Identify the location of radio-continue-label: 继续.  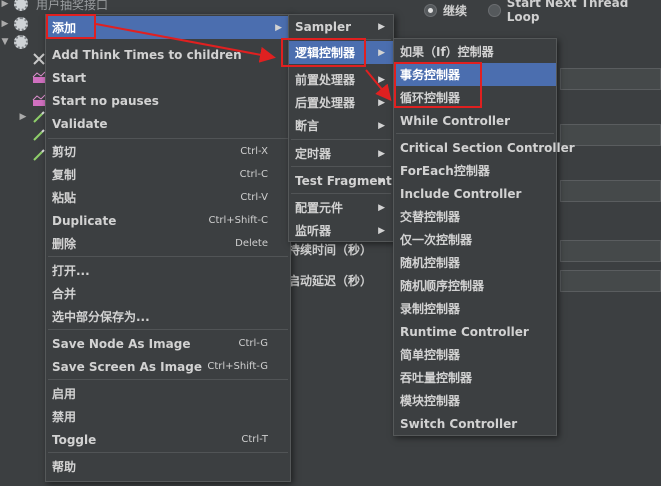
(455, 10).